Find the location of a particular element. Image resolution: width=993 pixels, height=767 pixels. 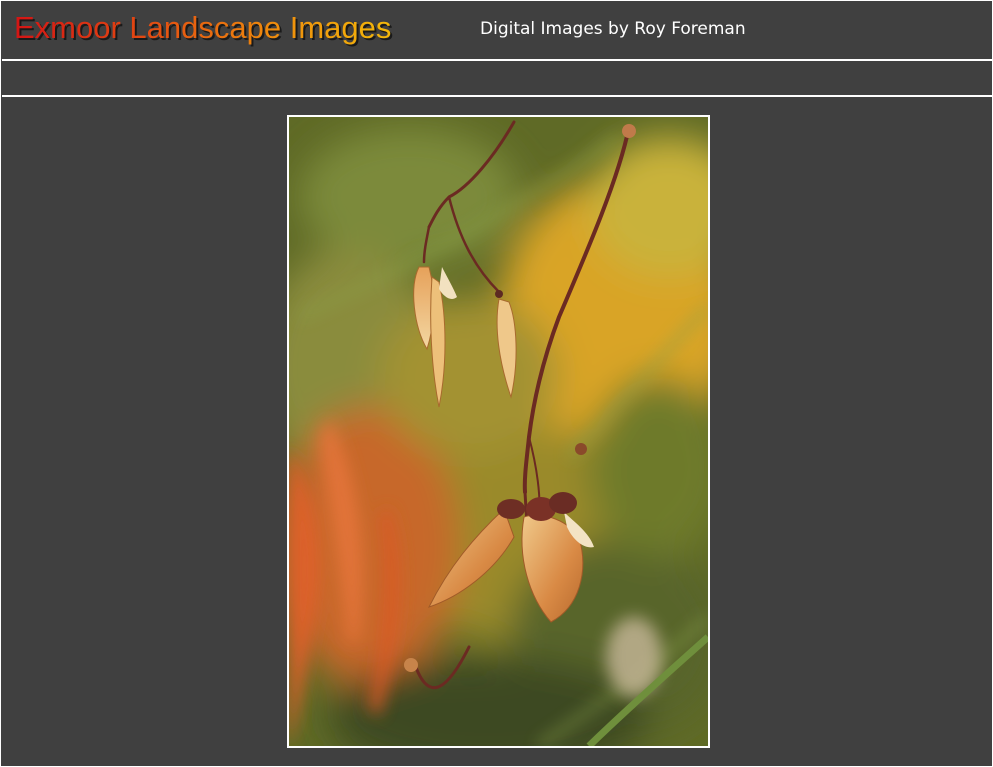

nav-bar is located at coordinates (497, 78).